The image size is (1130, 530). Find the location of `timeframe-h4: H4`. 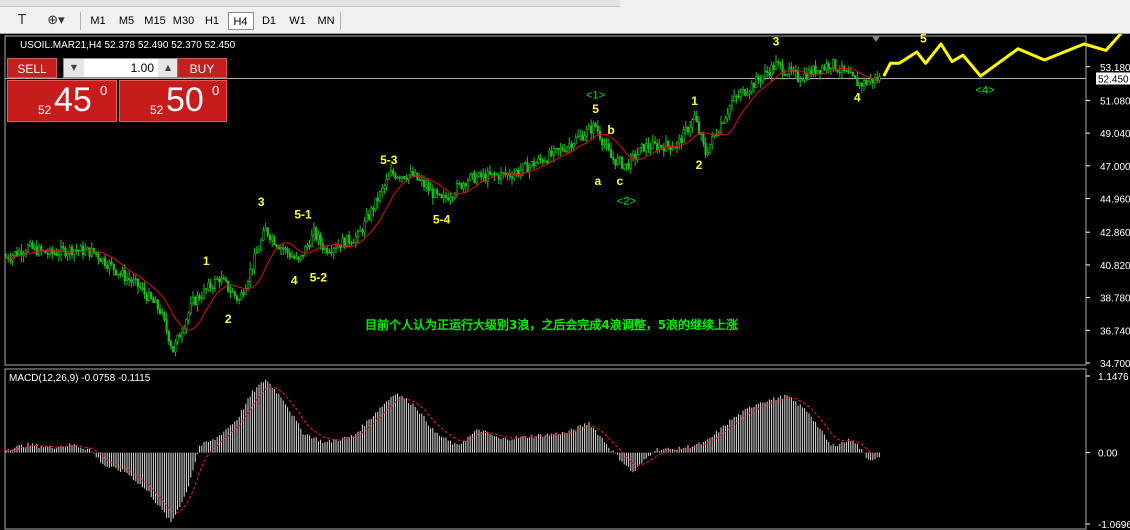

timeframe-h4: H4 is located at coordinates (240, 21).